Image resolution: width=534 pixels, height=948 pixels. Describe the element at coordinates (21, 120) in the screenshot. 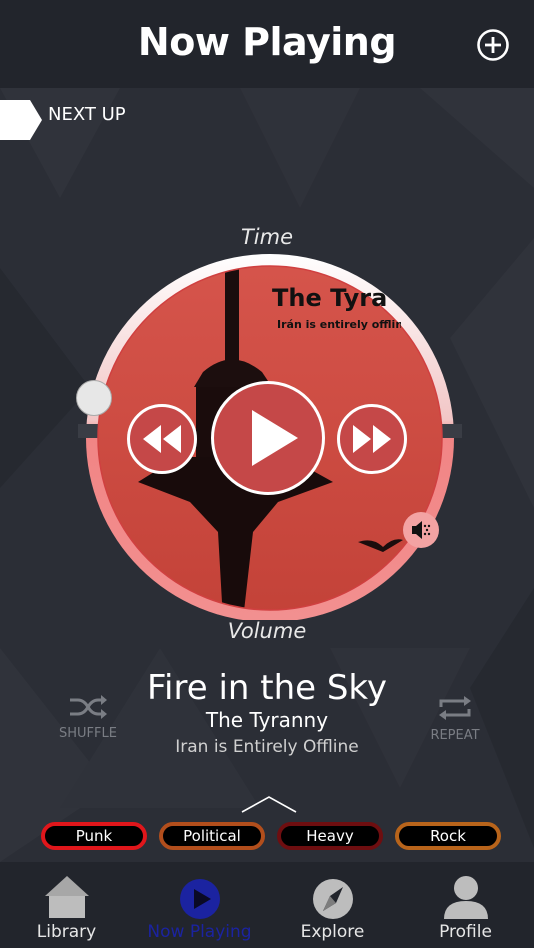

I see `next-up-arrow-icon` at that location.